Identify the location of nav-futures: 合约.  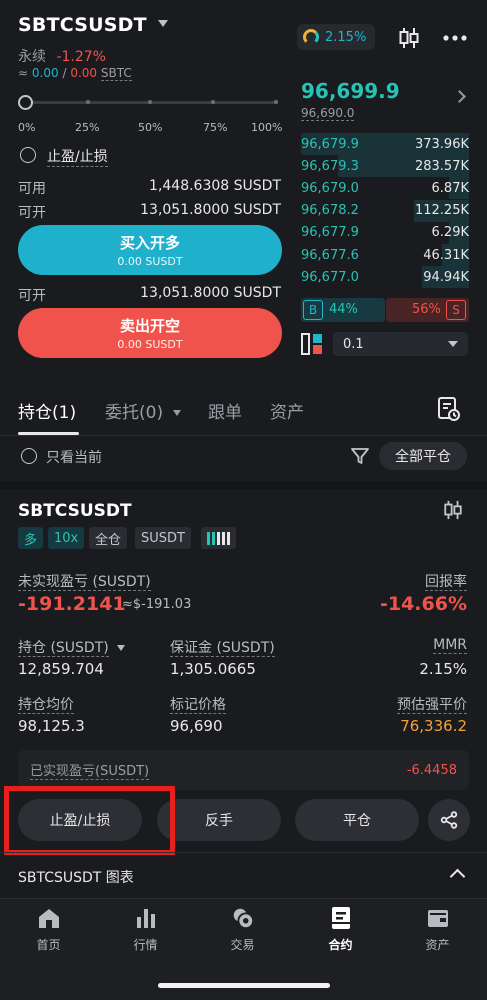
(340, 929).